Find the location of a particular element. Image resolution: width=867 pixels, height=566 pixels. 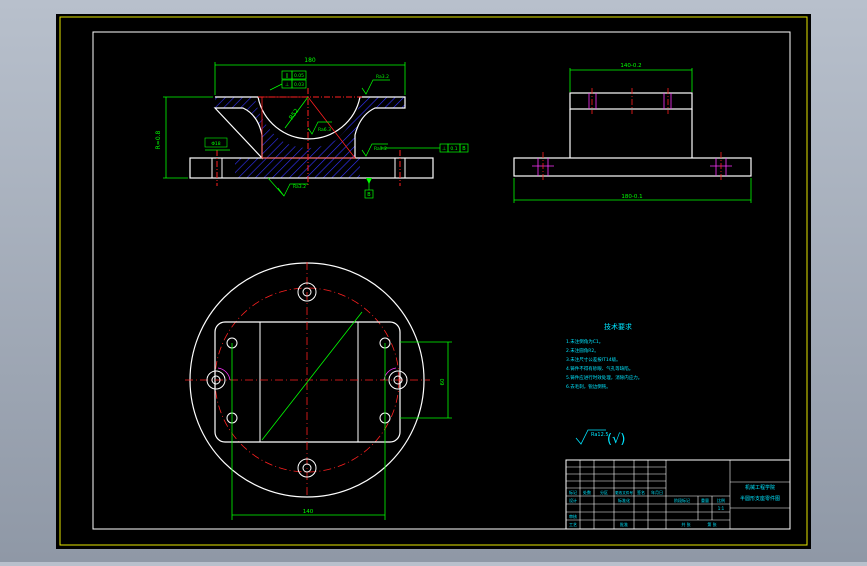

tb-process: 工艺 is located at coordinates (573, 524).